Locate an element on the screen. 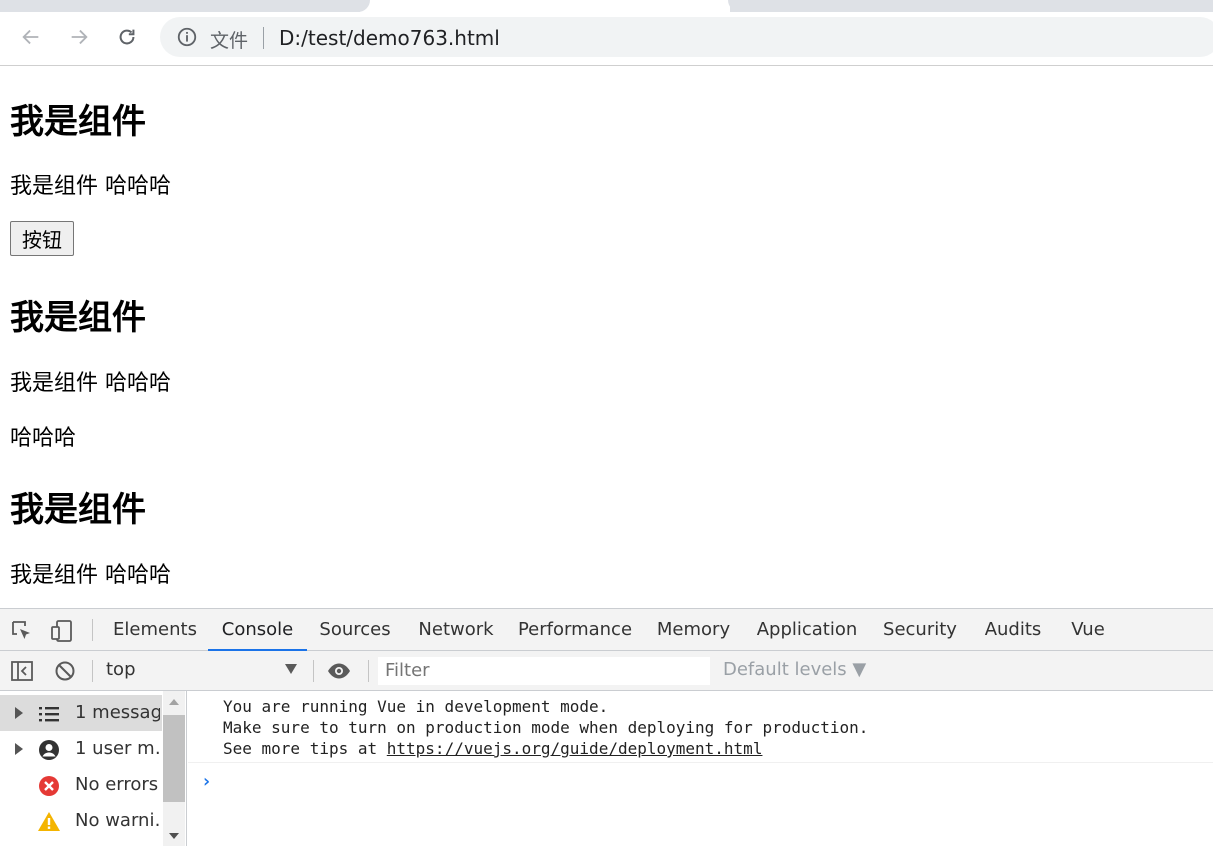 Image resolution: width=1213 pixels, height=846 pixels. scroll-down-icon is located at coordinates (174, 836).